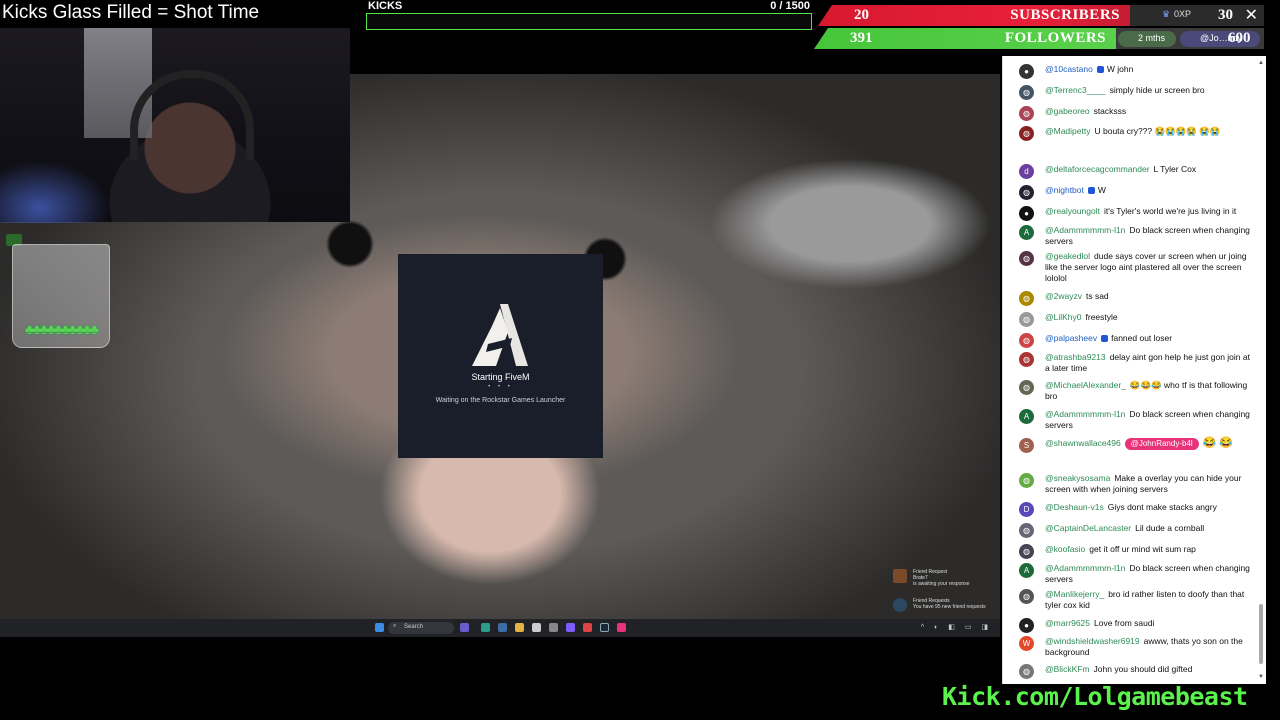  I want to click on avatar: W, so click(1026, 643).